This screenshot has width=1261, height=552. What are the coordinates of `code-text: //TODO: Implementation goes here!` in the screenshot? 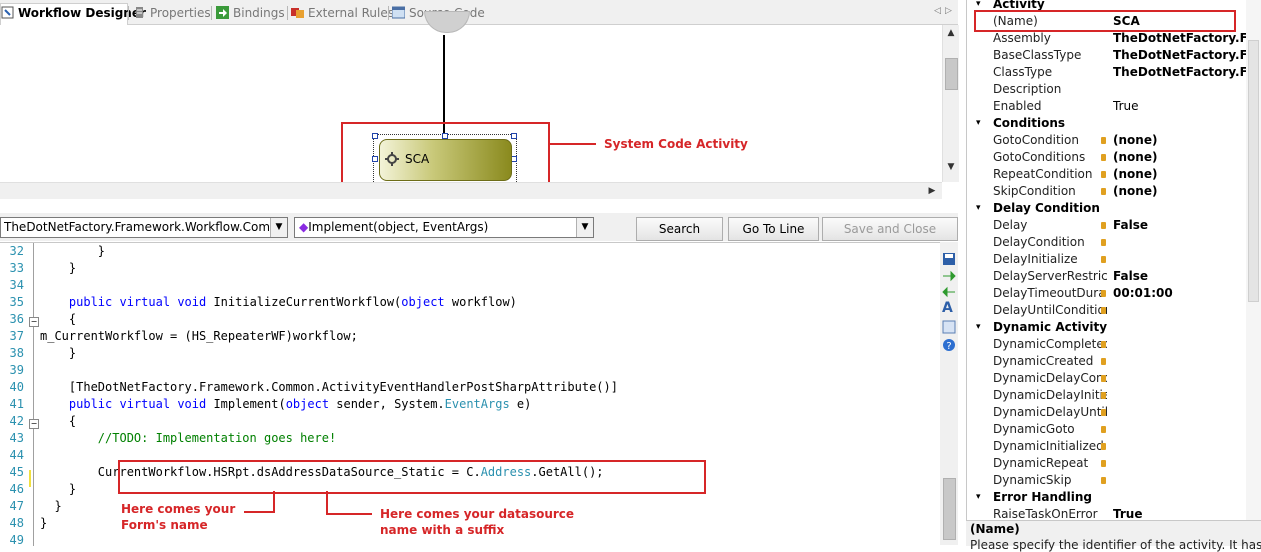 It's located at (188, 438).